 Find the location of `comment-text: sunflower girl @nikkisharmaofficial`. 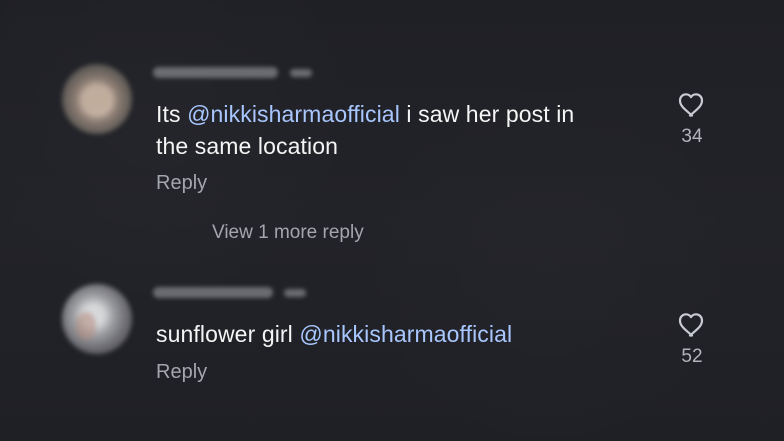

comment-text: sunflower girl @nikkisharmaofficial is located at coordinates (334, 334).